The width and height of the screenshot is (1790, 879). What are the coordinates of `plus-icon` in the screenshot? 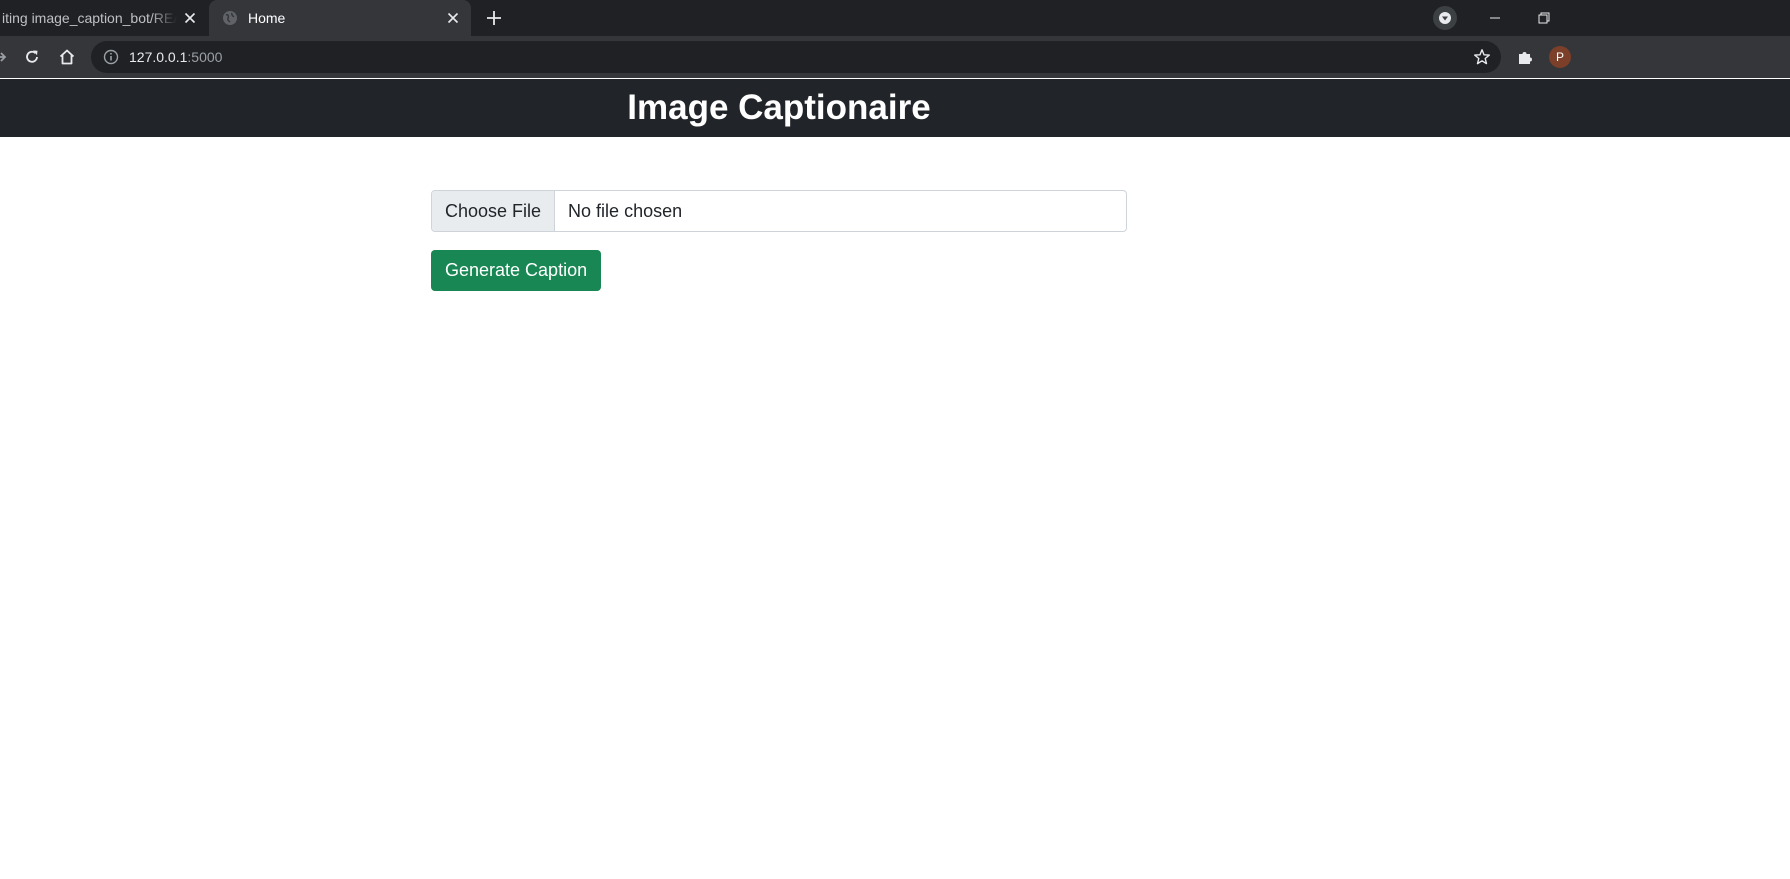 It's located at (494, 18).